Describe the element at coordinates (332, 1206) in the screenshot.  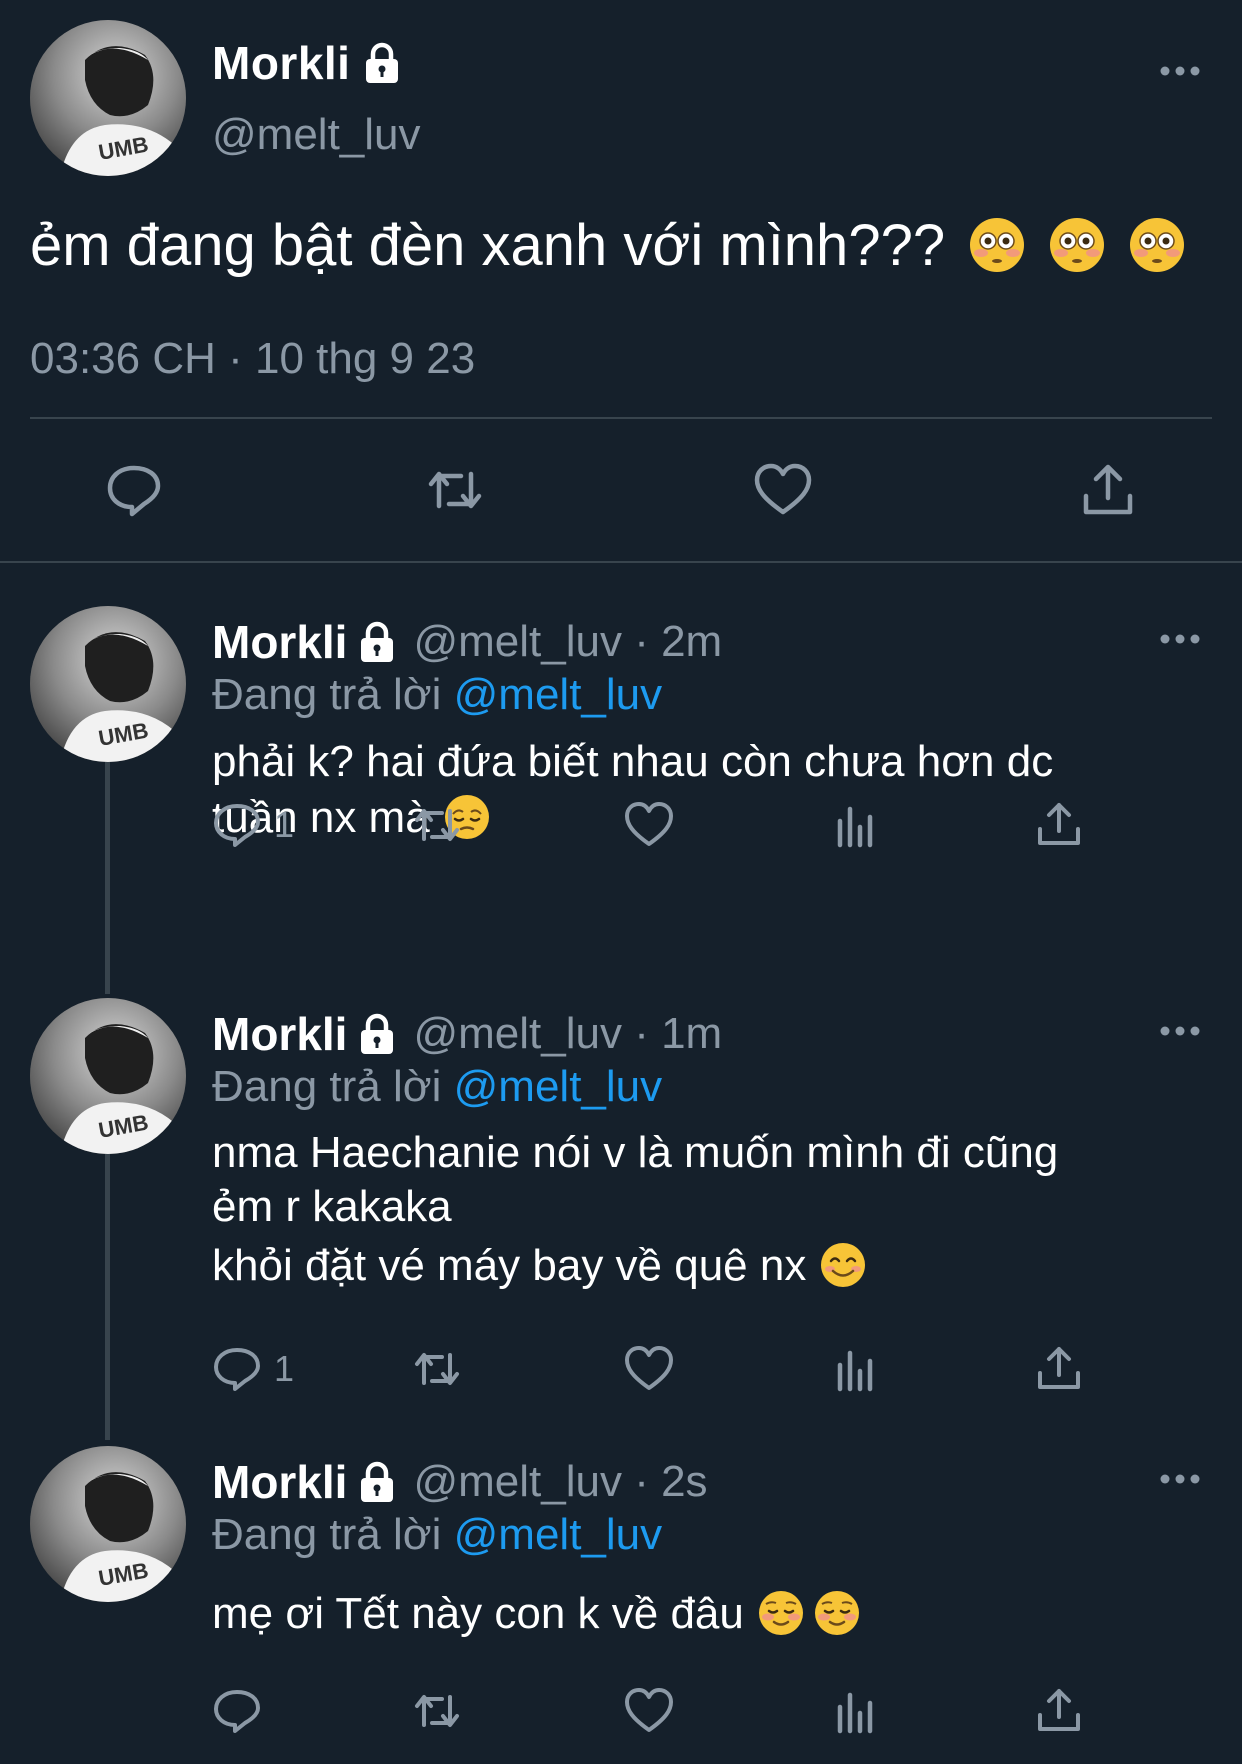
I see `reply-text-line: ẻm r kakaka` at that location.